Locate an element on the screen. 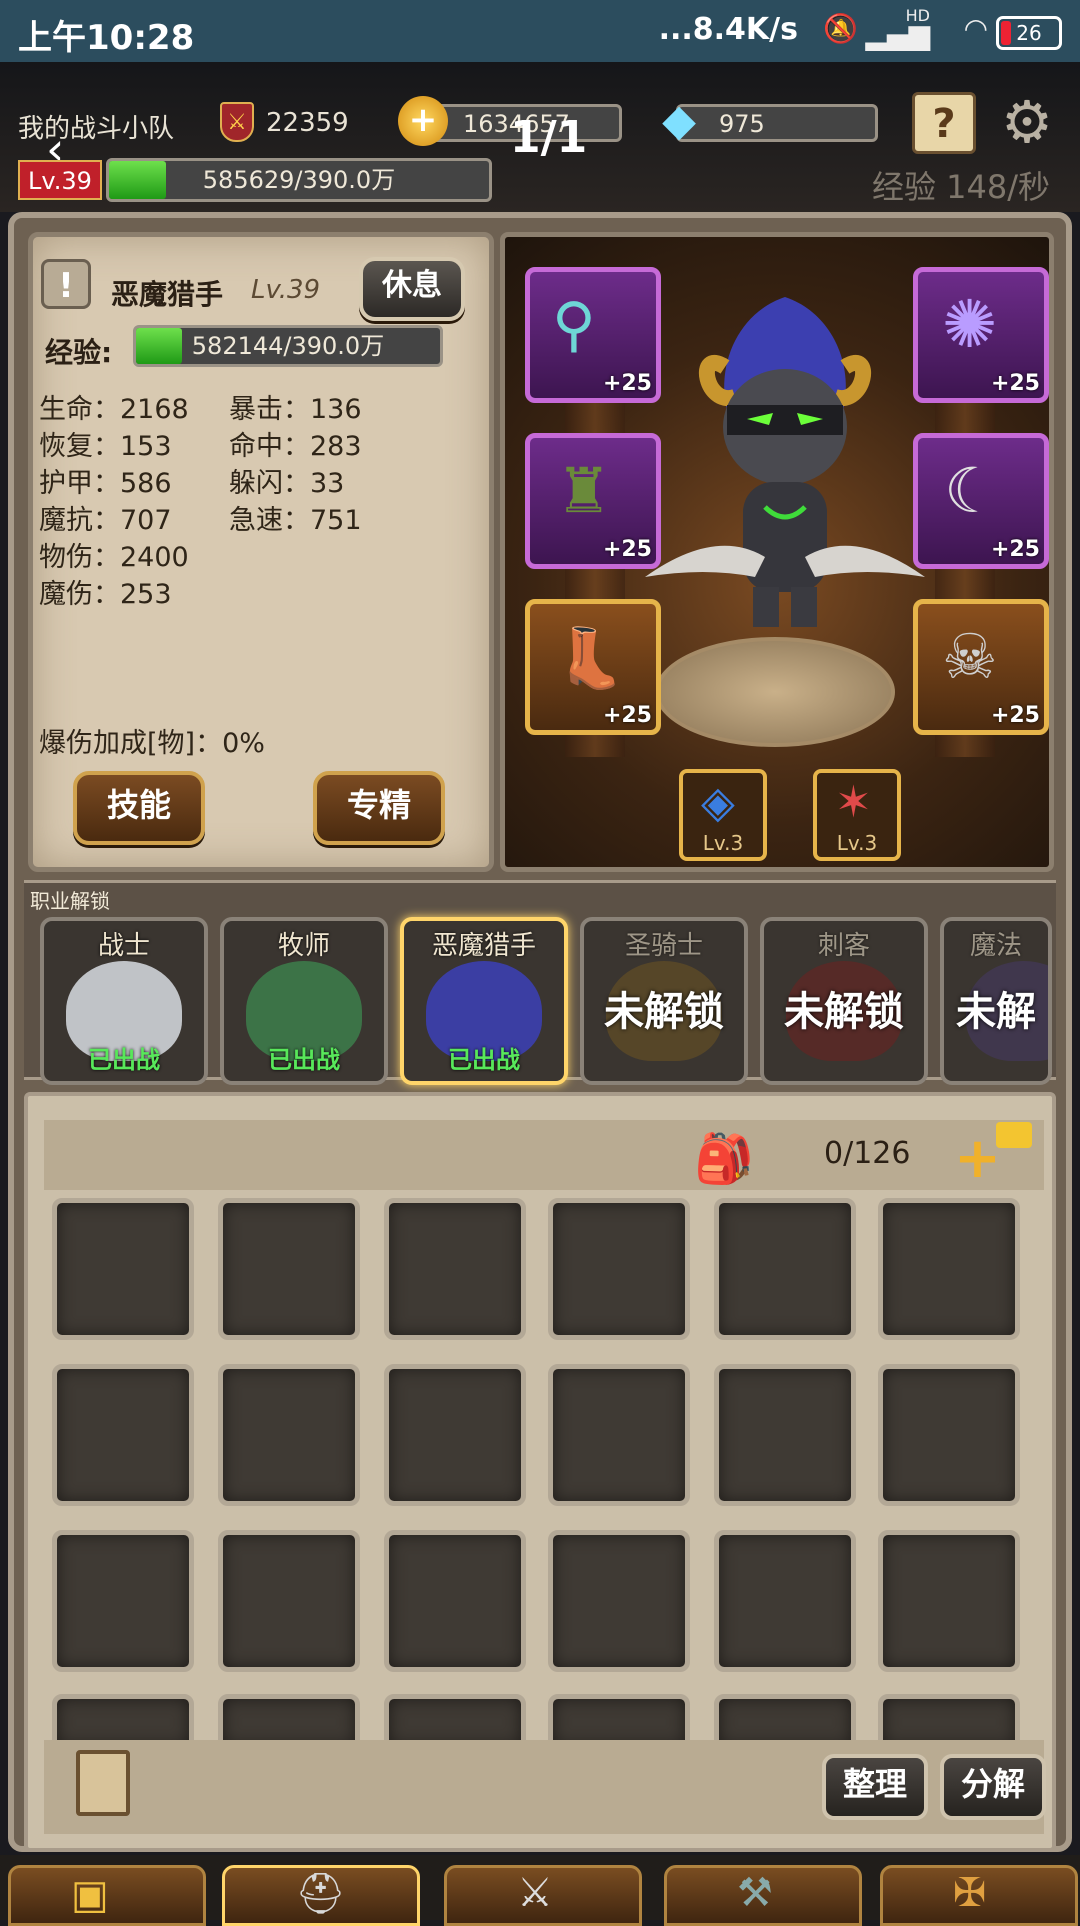 The height and width of the screenshot is (1926, 1080). info-icon: ! is located at coordinates (66, 284).